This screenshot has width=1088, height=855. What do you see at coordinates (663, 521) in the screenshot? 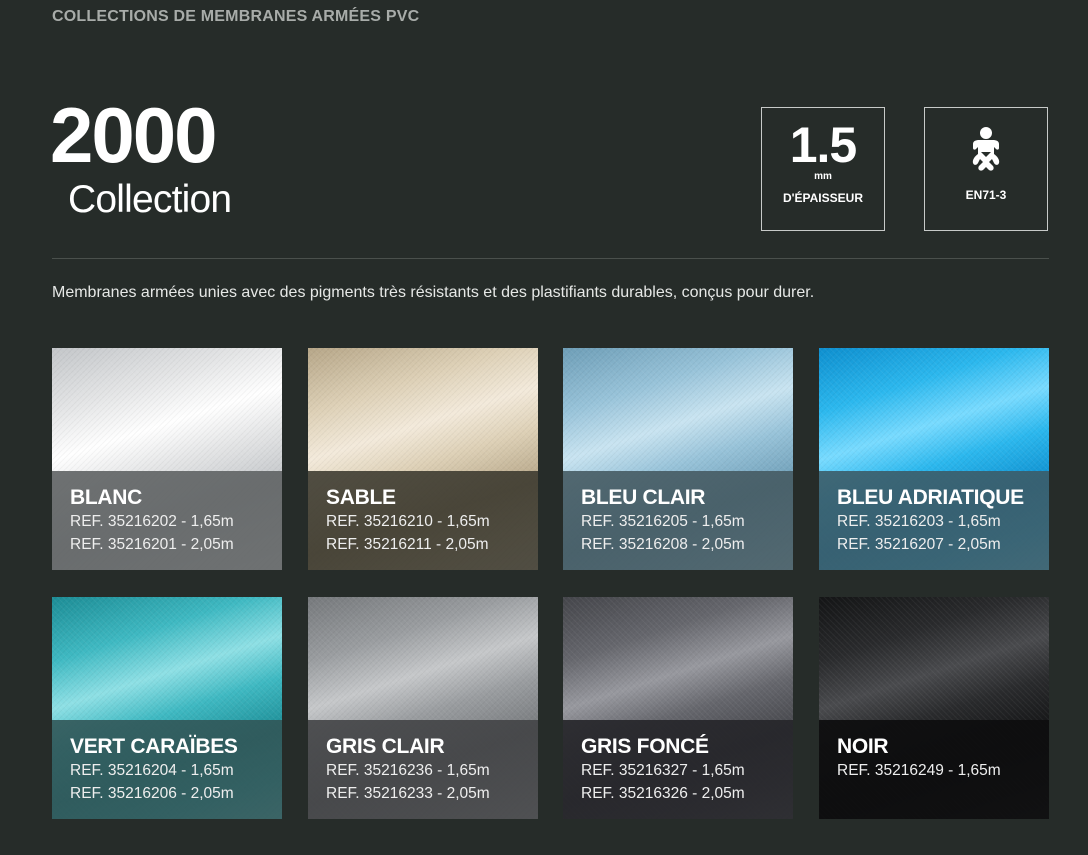
I see `swatch-ref: REF. 35216205 - 1,65m` at bounding box center [663, 521].